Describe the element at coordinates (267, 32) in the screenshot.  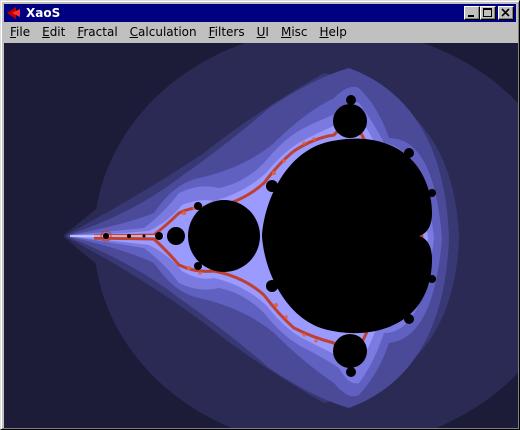
I see `menu-label-rest: I` at that location.